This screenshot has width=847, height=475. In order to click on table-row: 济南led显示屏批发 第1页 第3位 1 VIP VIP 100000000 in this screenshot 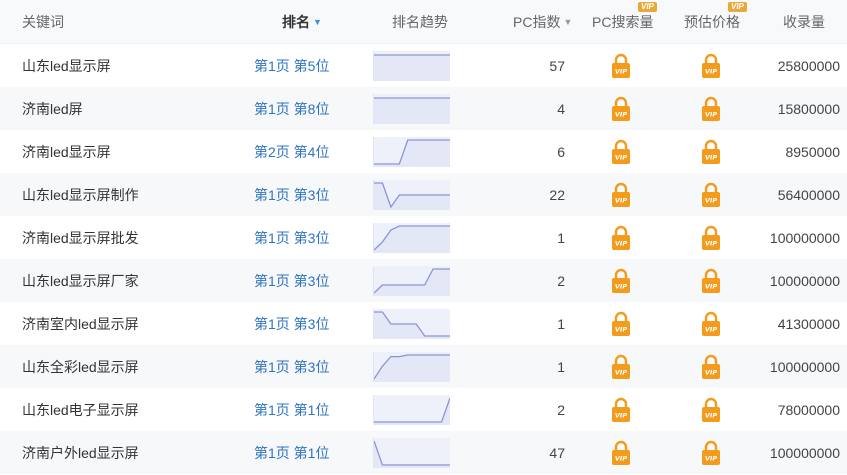, I will do `click(423, 237)`.